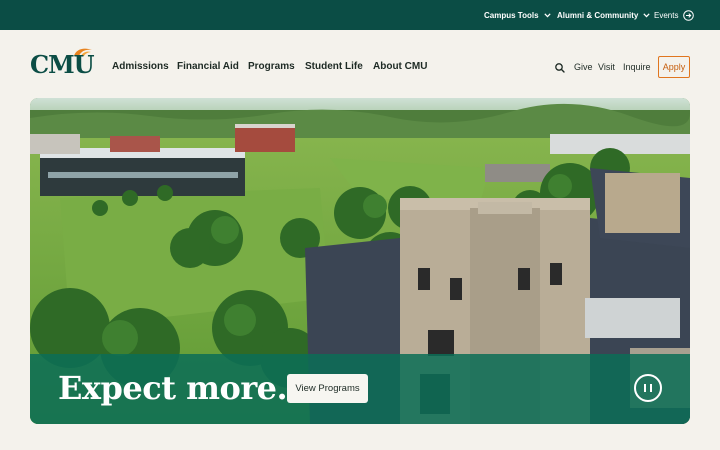 This screenshot has width=720, height=450. Describe the element at coordinates (689, 15) in the screenshot. I see `arrow-right-circle-icon` at that location.